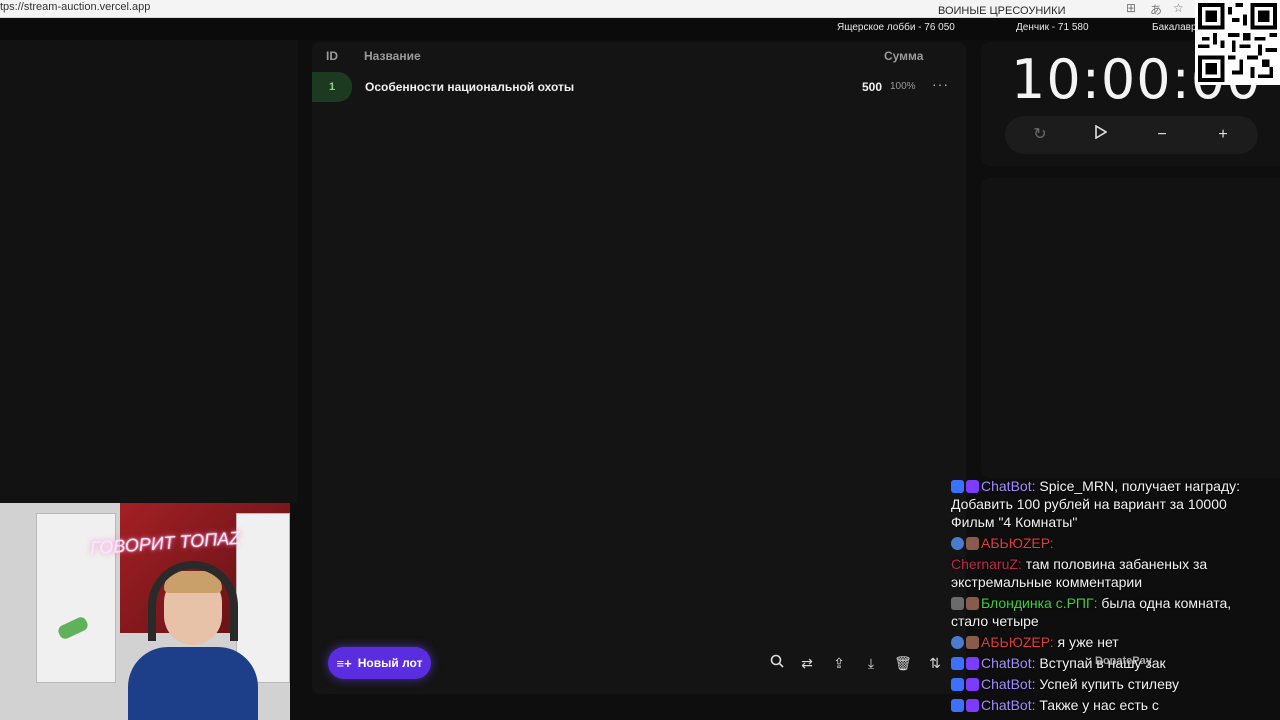 The height and width of the screenshot is (720, 1280). What do you see at coordinates (903, 56) in the screenshot?
I see `column-header-amount: Сумма` at bounding box center [903, 56].